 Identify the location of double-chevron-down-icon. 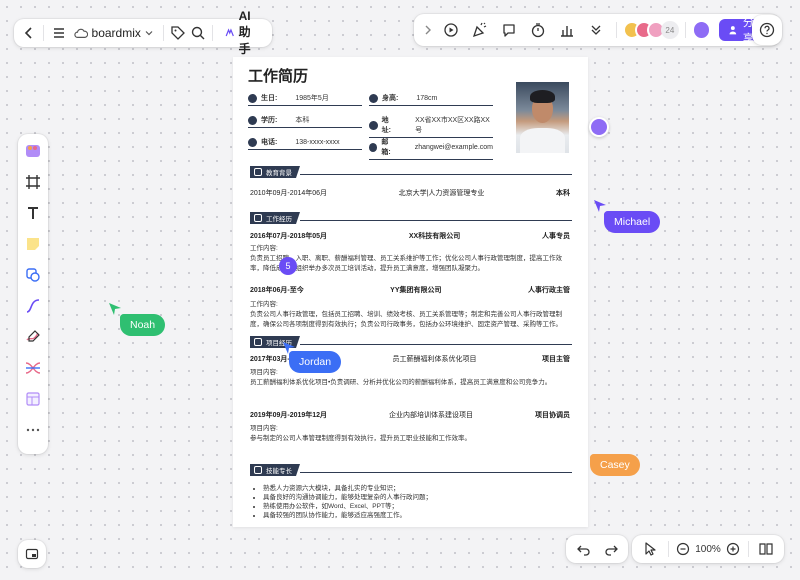
(596, 30).